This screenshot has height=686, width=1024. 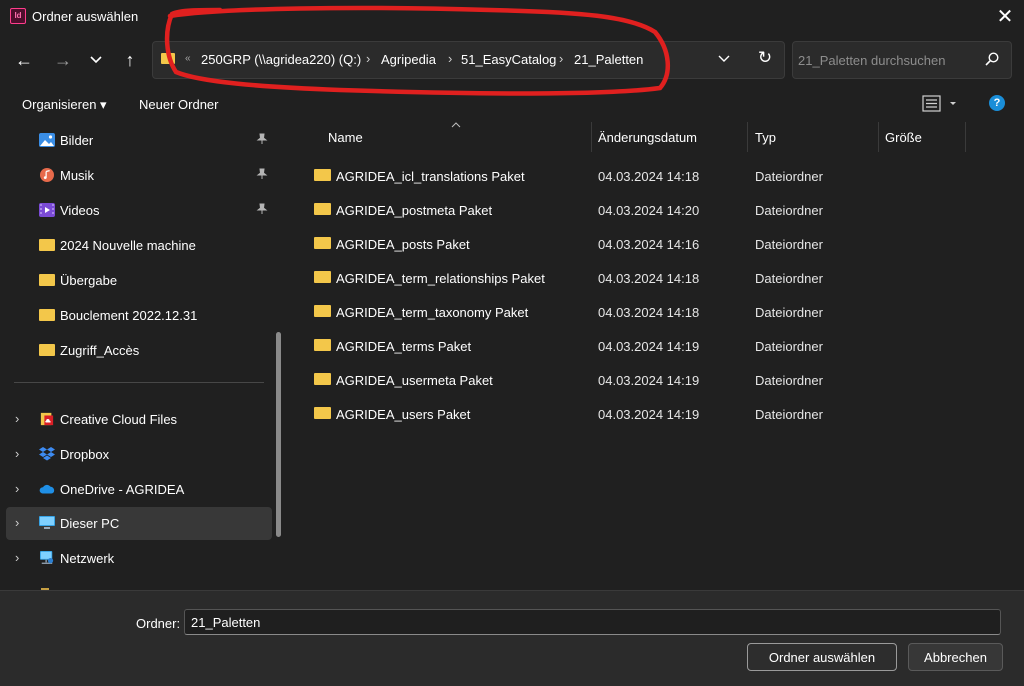 What do you see at coordinates (345, 137) in the screenshot?
I see `column-header-name: Name` at bounding box center [345, 137].